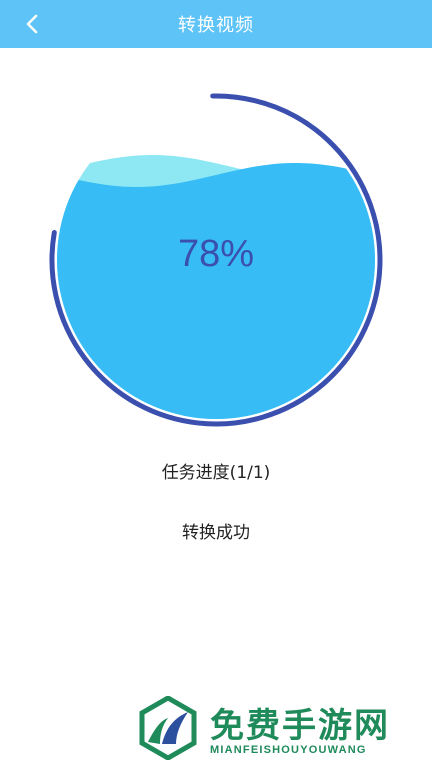 This screenshot has width=432, height=768. Describe the element at coordinates (216, 533) in the screenshot. I see `conversion-status: 转换成功` at that location.